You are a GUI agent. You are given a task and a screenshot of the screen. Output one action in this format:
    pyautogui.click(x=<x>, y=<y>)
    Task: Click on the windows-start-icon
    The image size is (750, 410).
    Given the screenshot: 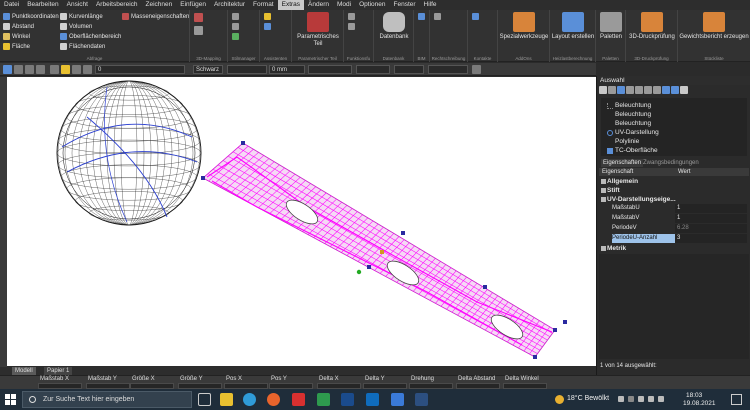 What is the action you would take?
    pyautogui.click(x=10, y=399)
    